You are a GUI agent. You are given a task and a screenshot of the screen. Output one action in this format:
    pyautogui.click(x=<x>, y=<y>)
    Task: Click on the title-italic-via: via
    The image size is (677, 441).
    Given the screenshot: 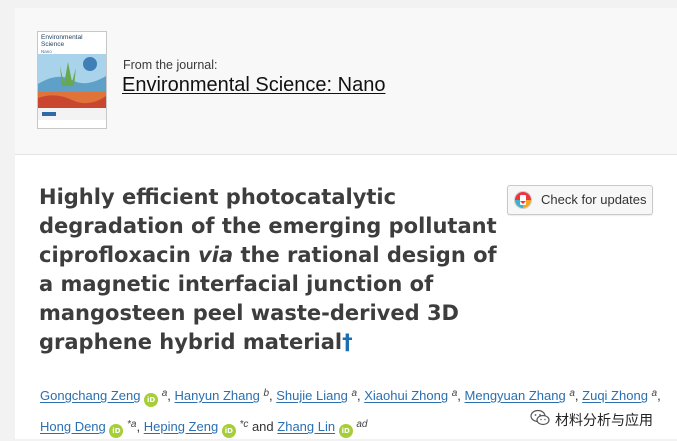 What is the action you would take?
    pyautogui.click(x=216, y=255)
    